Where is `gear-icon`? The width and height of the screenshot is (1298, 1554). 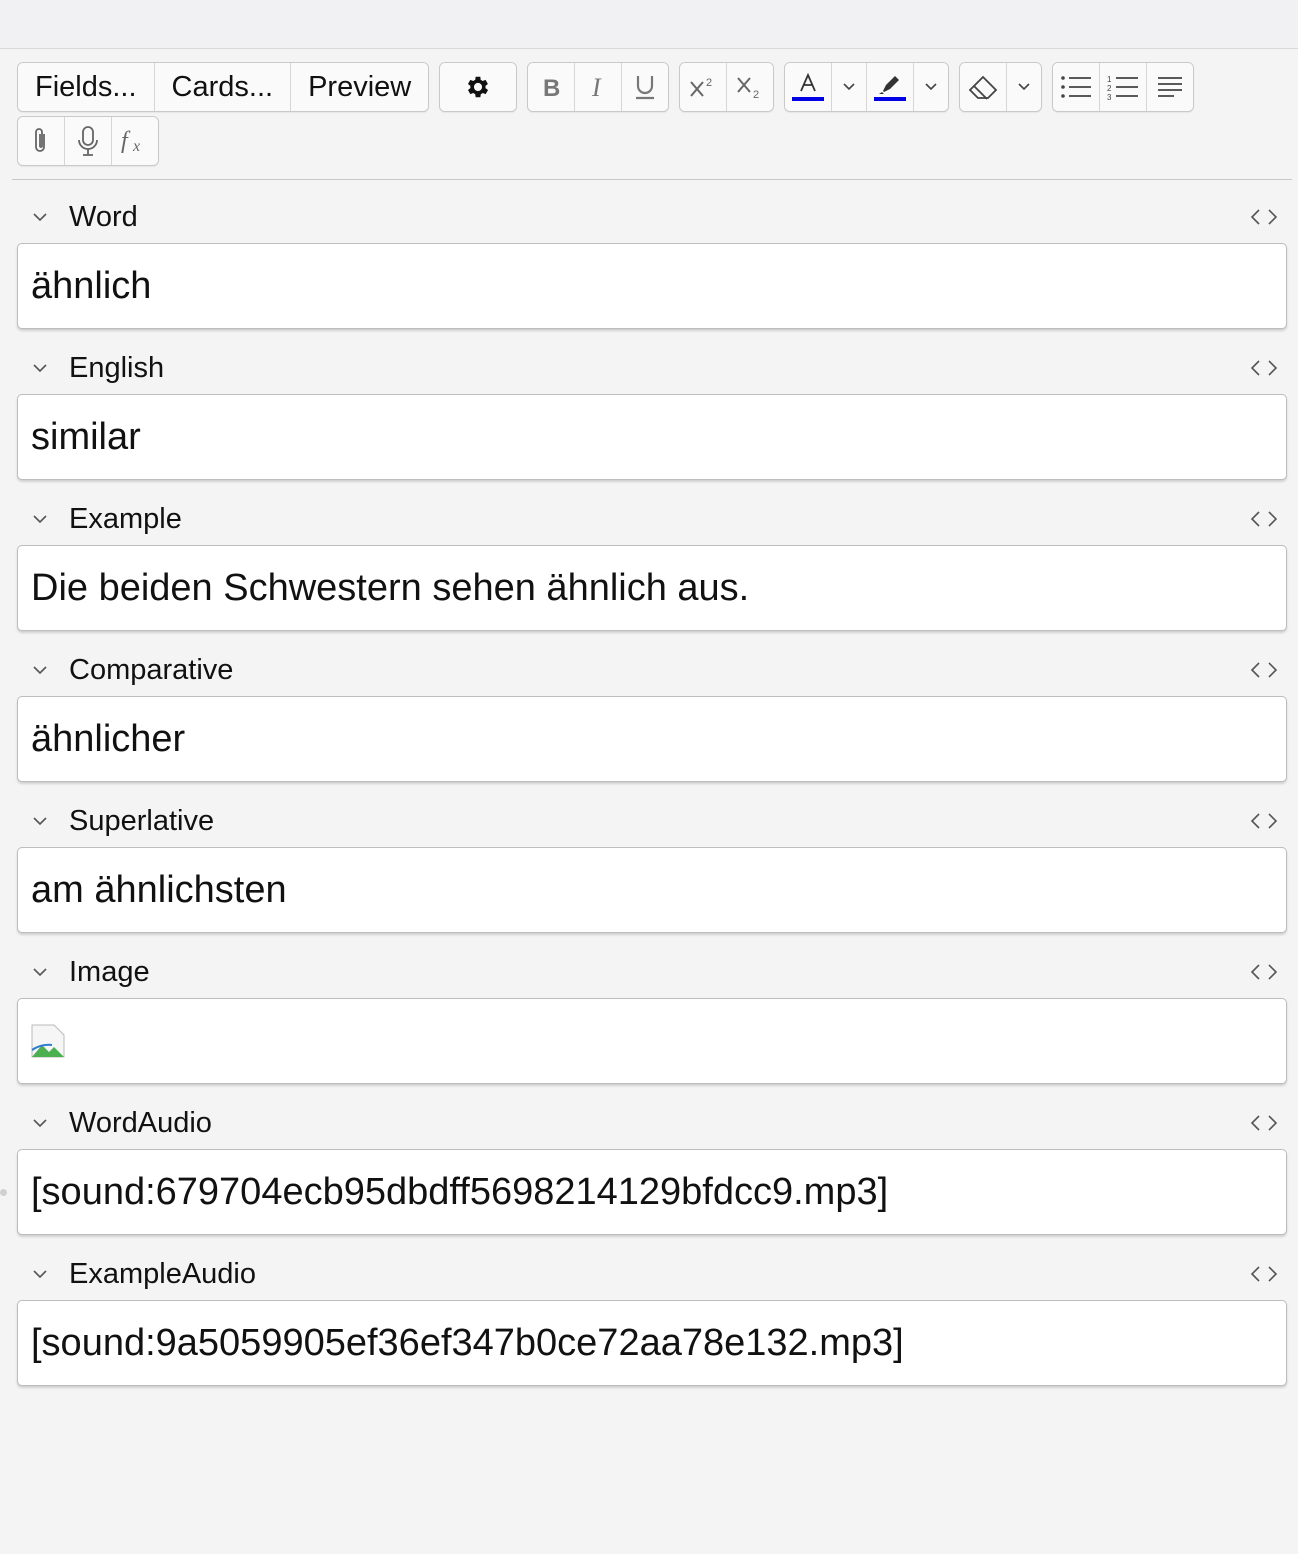
gear-icon is located at coordinates (478, 87).